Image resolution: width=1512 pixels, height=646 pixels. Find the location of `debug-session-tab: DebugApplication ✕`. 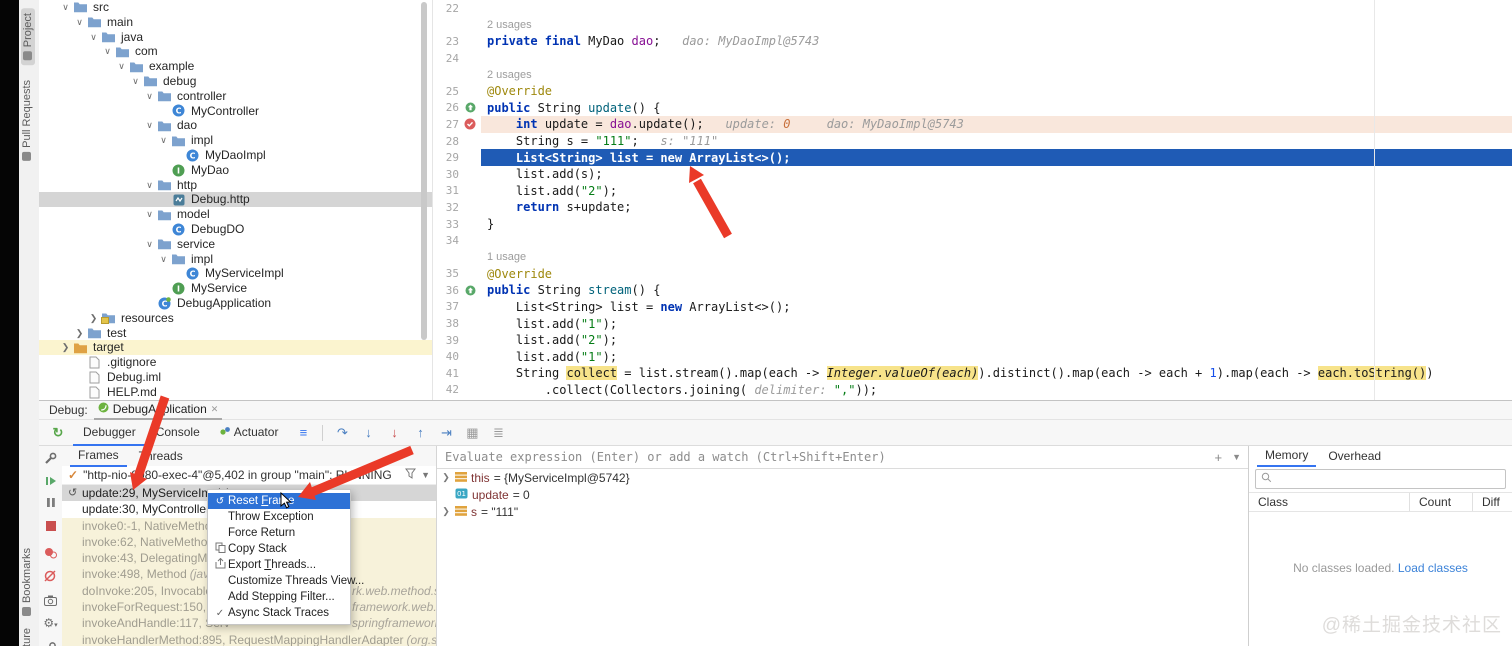

debug-session-tab: DebugApplication ✕ is located at coordinates (158, 410).